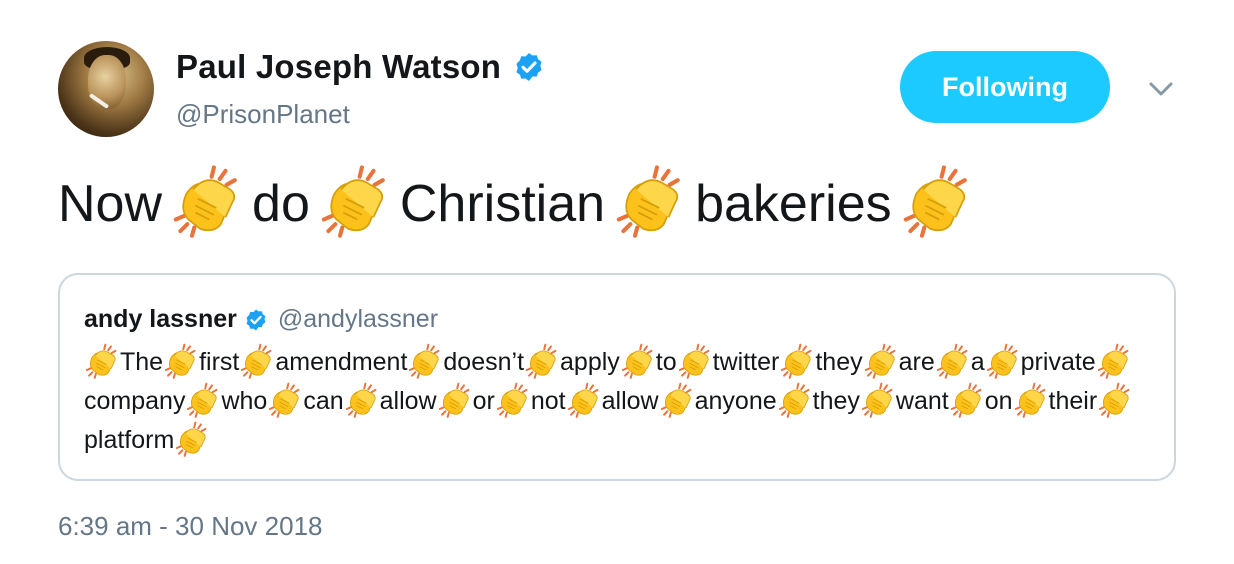  I want to click on quoted-word: amendment, so click(341, 362).